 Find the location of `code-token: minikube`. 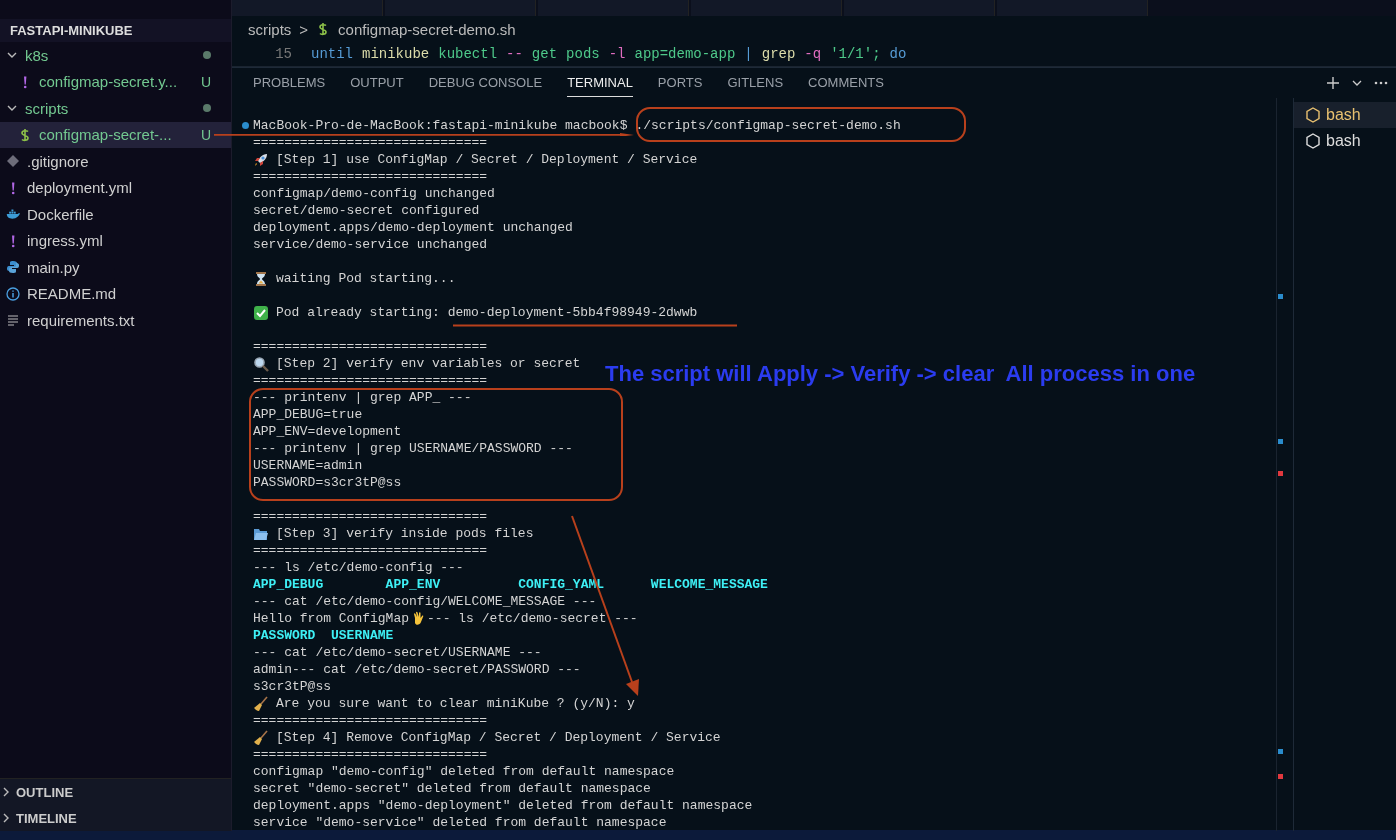

code-token: minikube is located at coordinates (396, 54).